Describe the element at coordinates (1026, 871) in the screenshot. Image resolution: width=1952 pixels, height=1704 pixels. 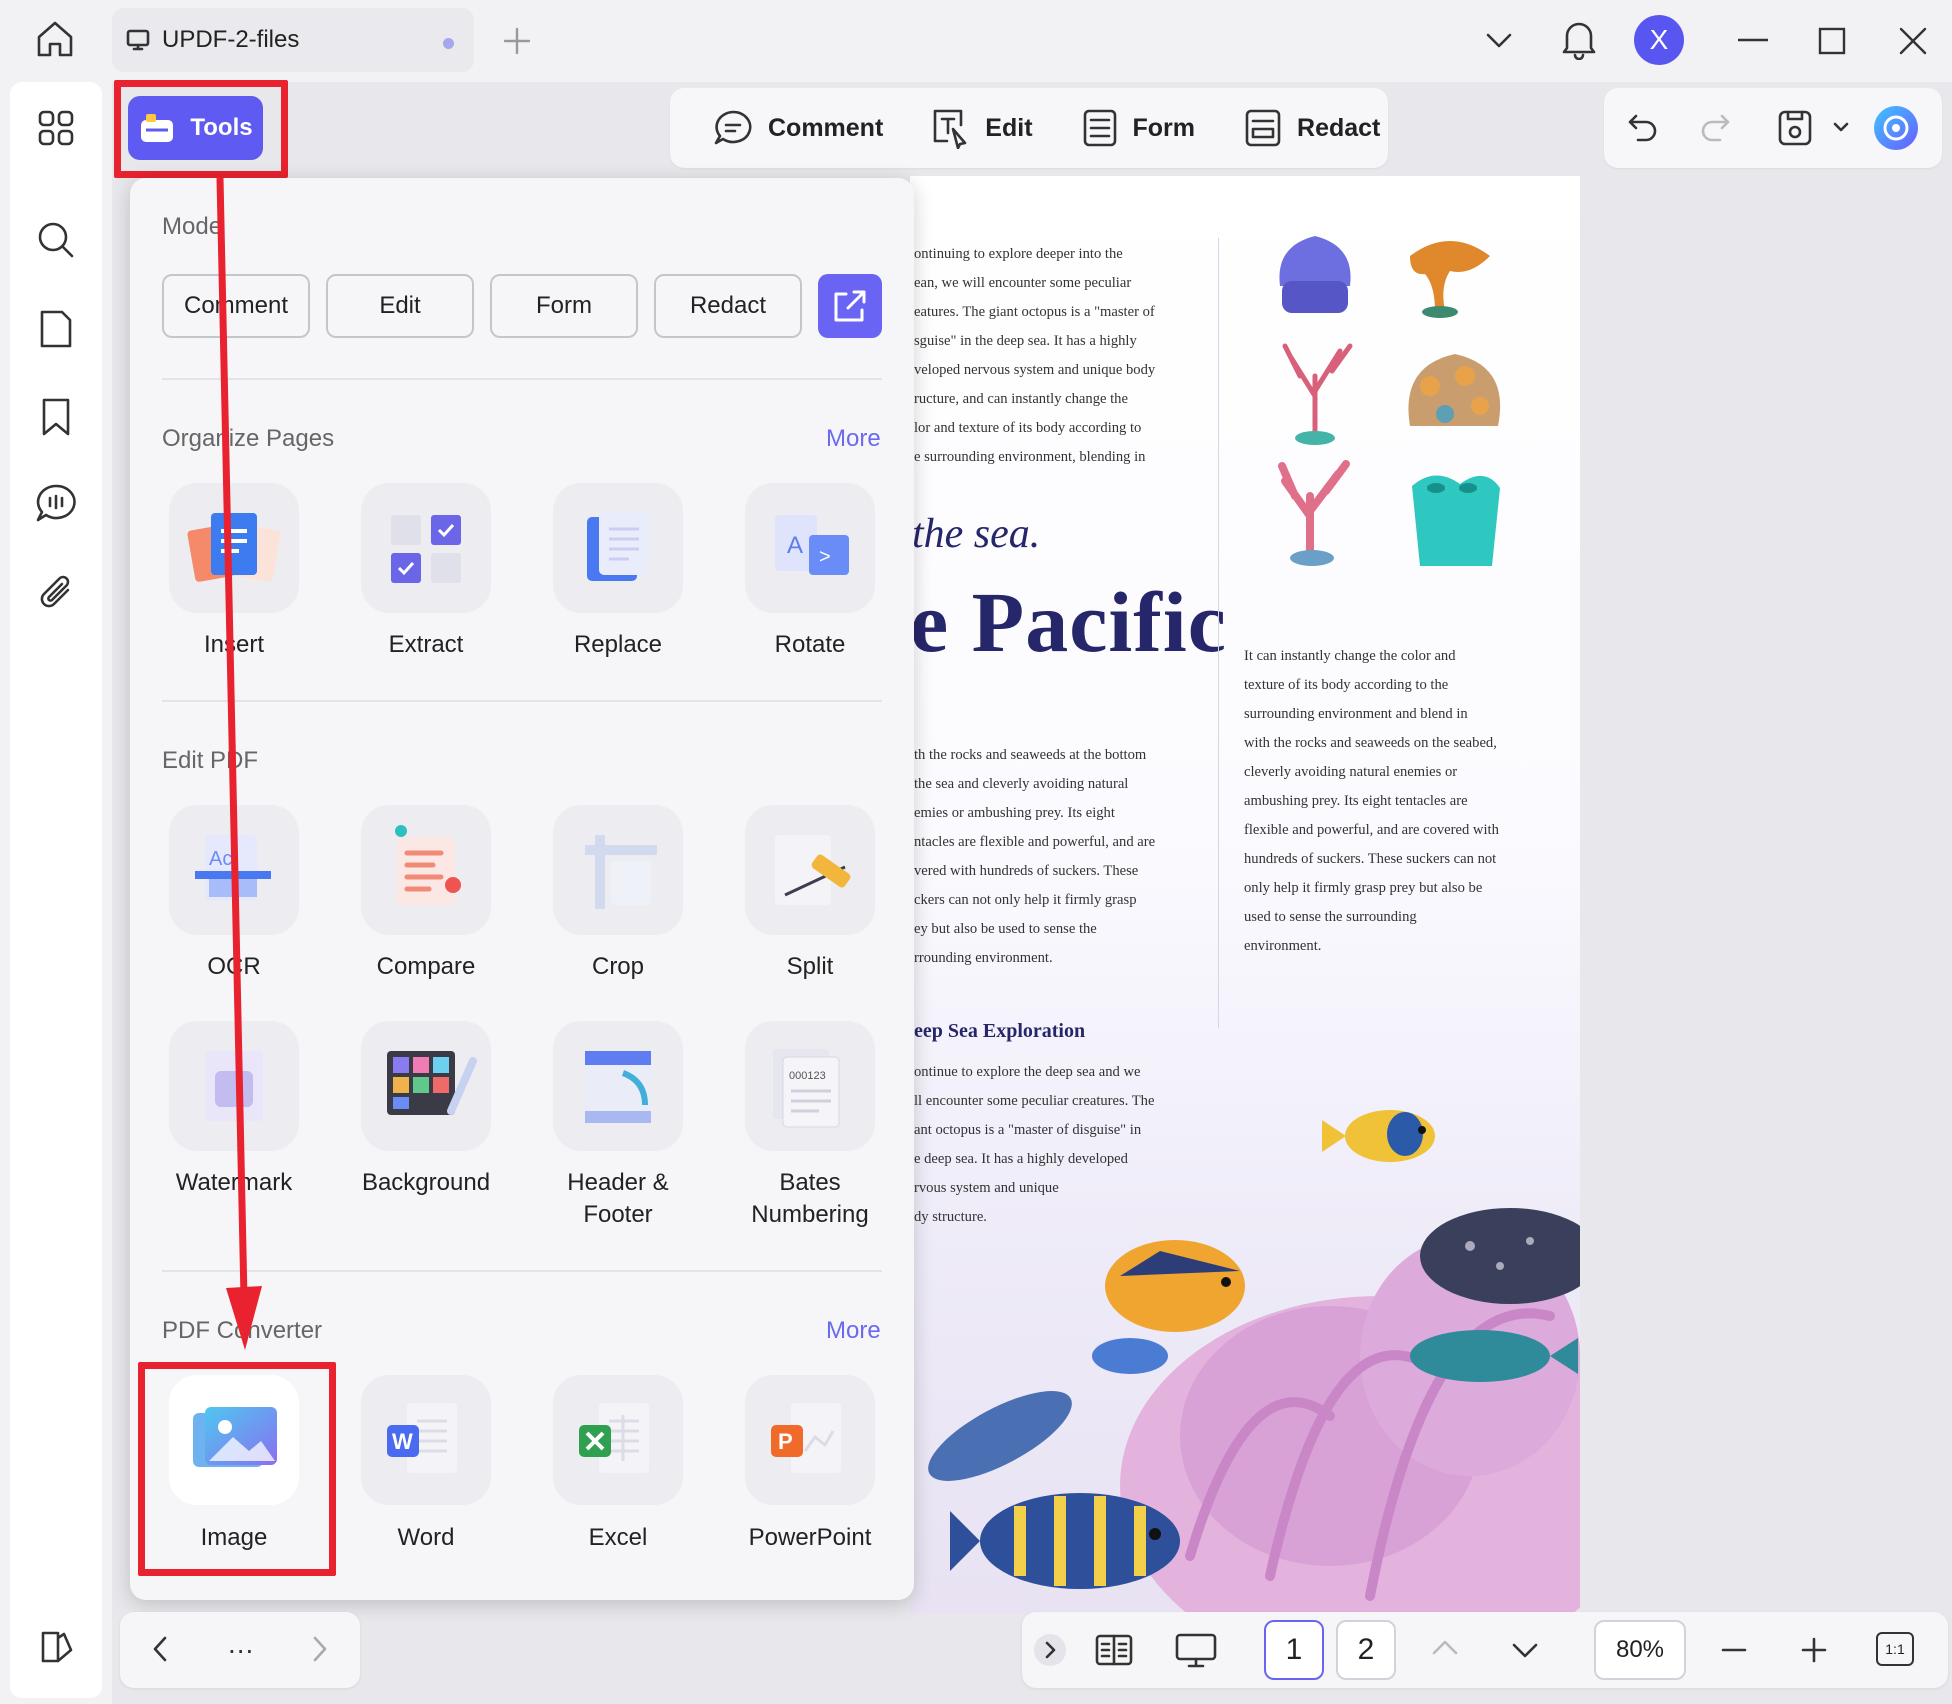
I see `text-line: vered with hundreds of suckers. These` at that location.